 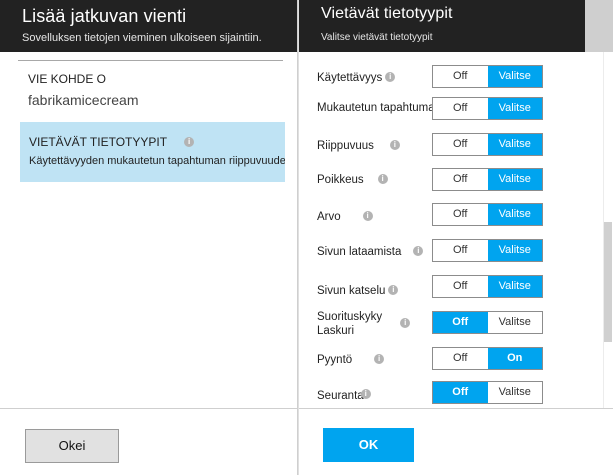 I want to click on data-type-label-line2: Laskuri, so click(x=336, y=331).